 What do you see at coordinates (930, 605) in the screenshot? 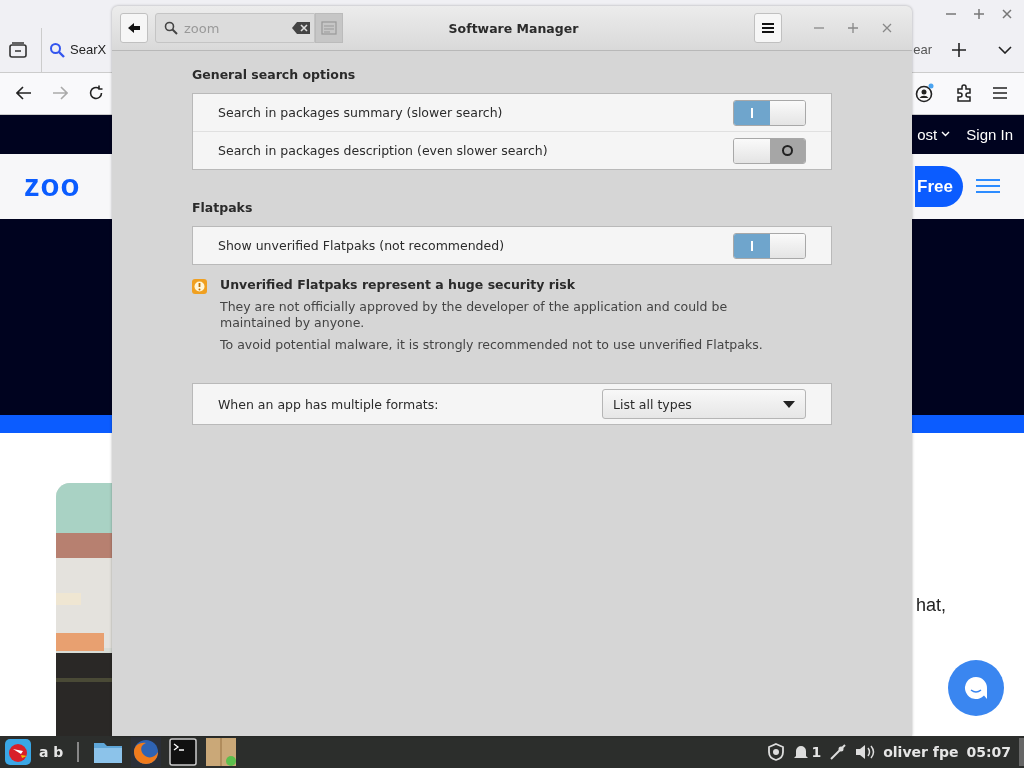
I see `body-text: hat,` at bounding box center [930, 605].